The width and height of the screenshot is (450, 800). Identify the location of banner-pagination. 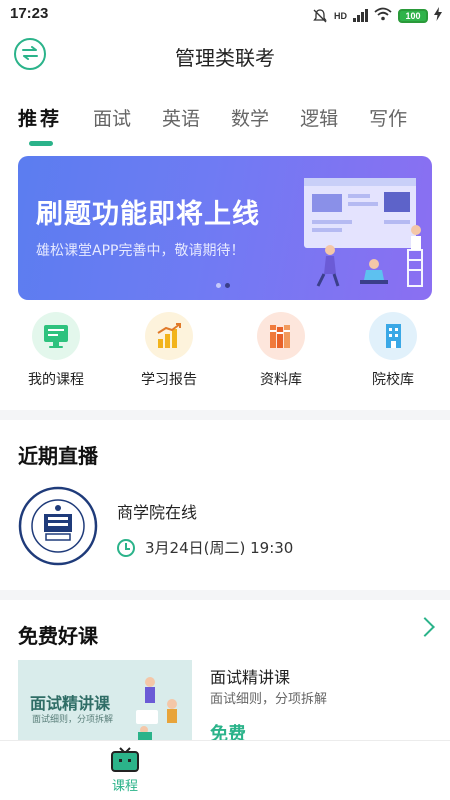
(223, 285).